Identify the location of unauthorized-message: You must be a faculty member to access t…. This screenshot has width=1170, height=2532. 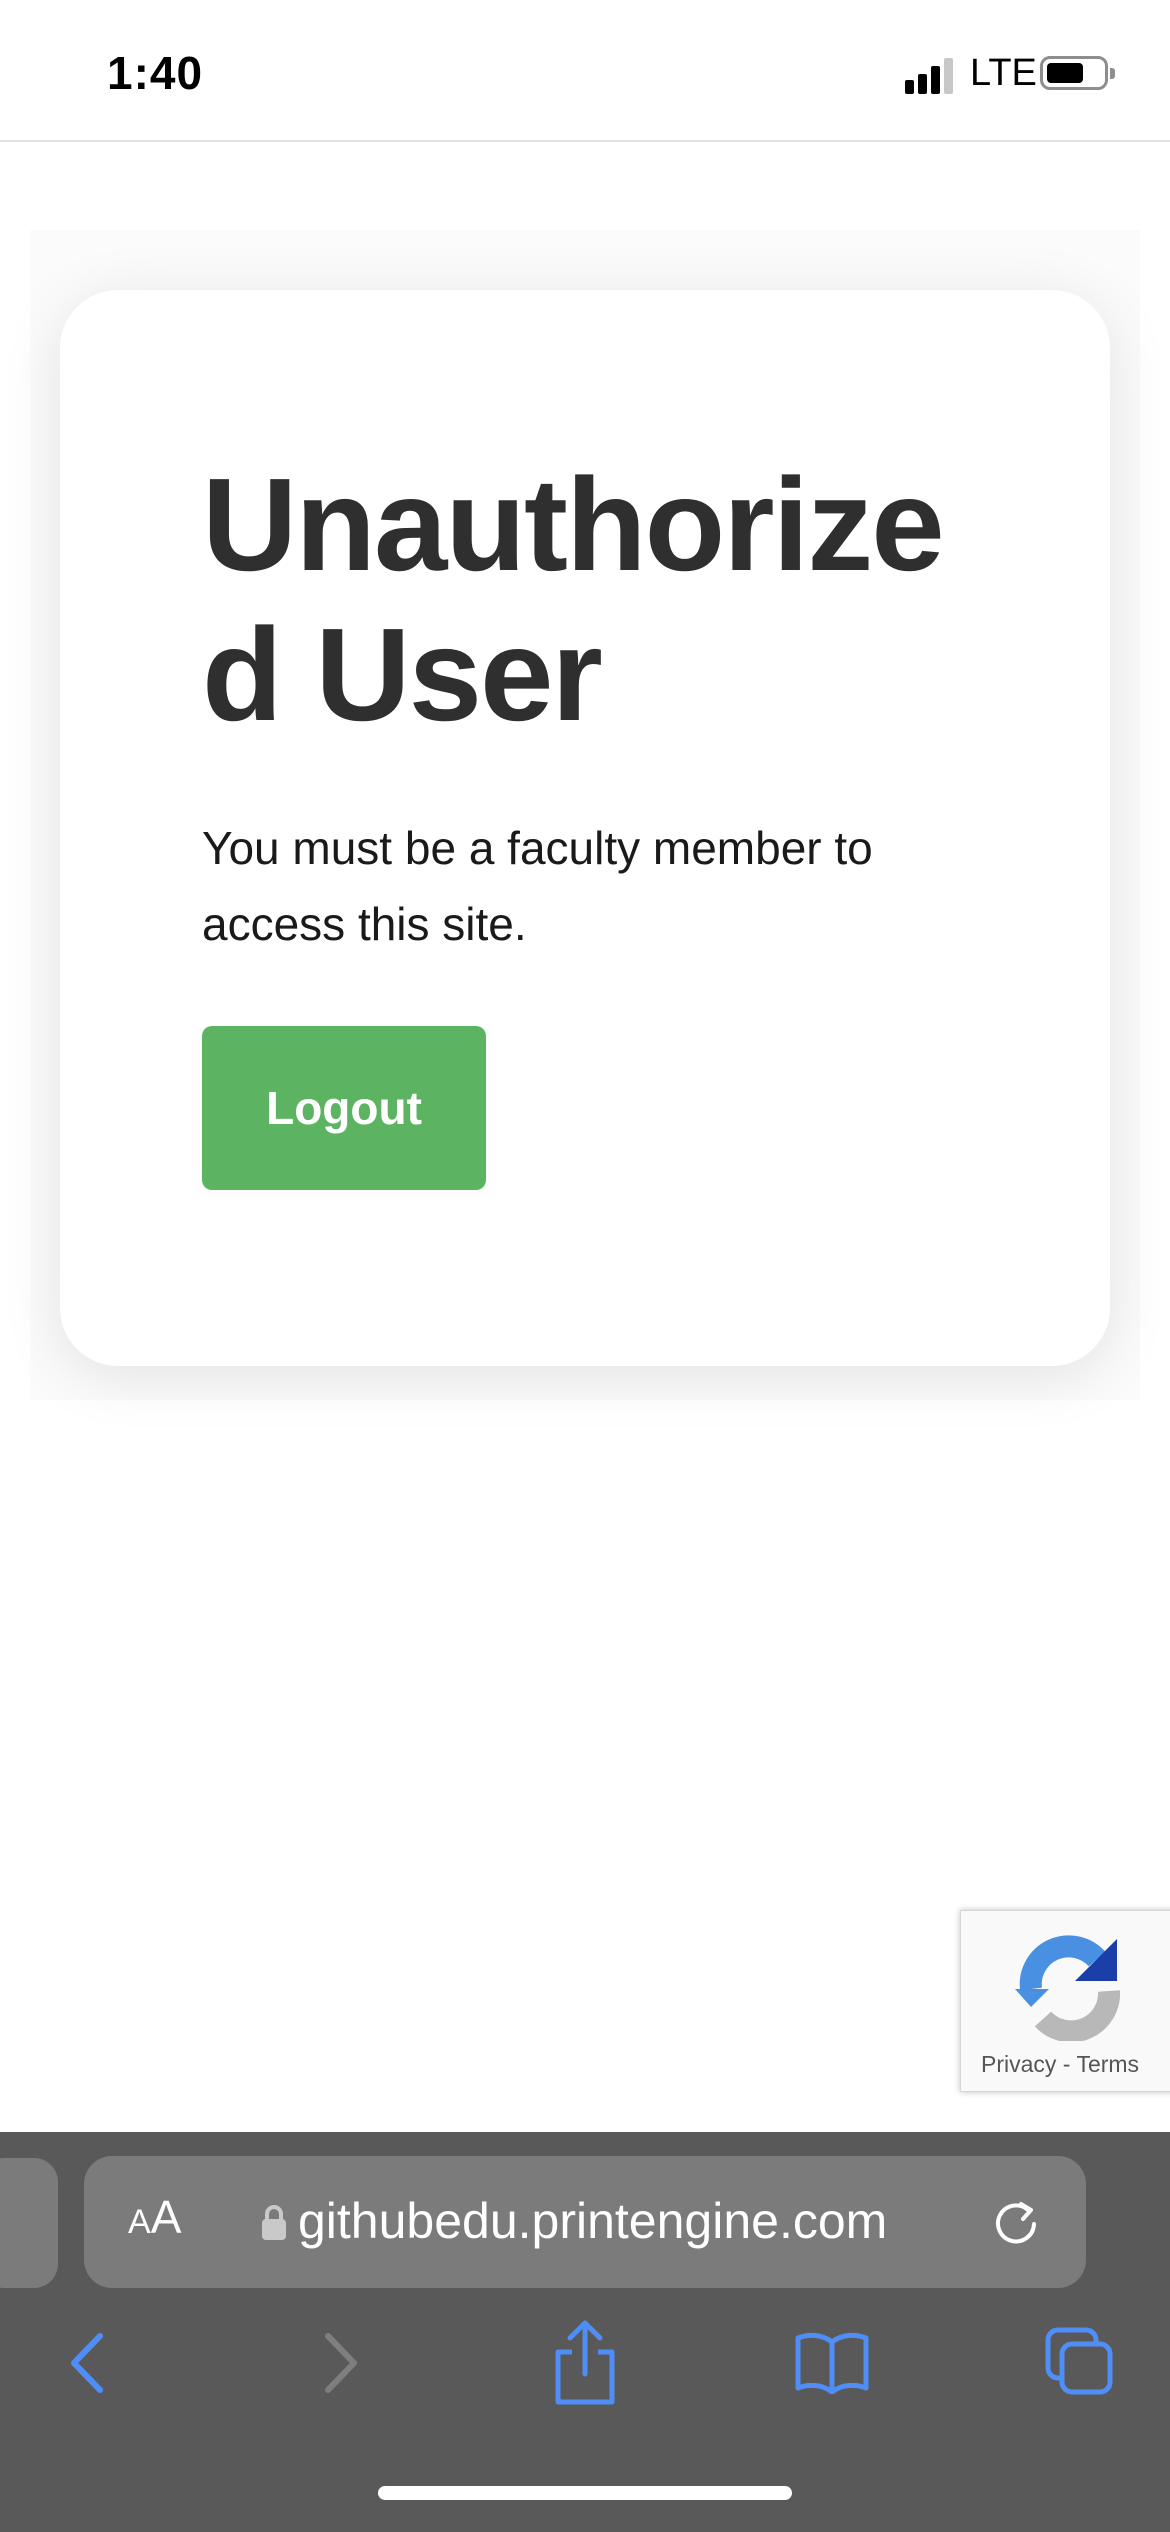
(537, 886).